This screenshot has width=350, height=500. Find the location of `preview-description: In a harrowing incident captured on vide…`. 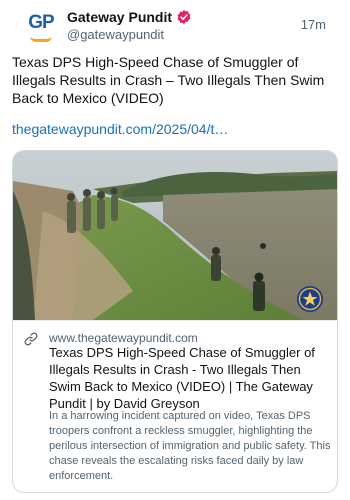

preview-description: In a harrowing incident captured on vide… is located at coordinates (190, 446).